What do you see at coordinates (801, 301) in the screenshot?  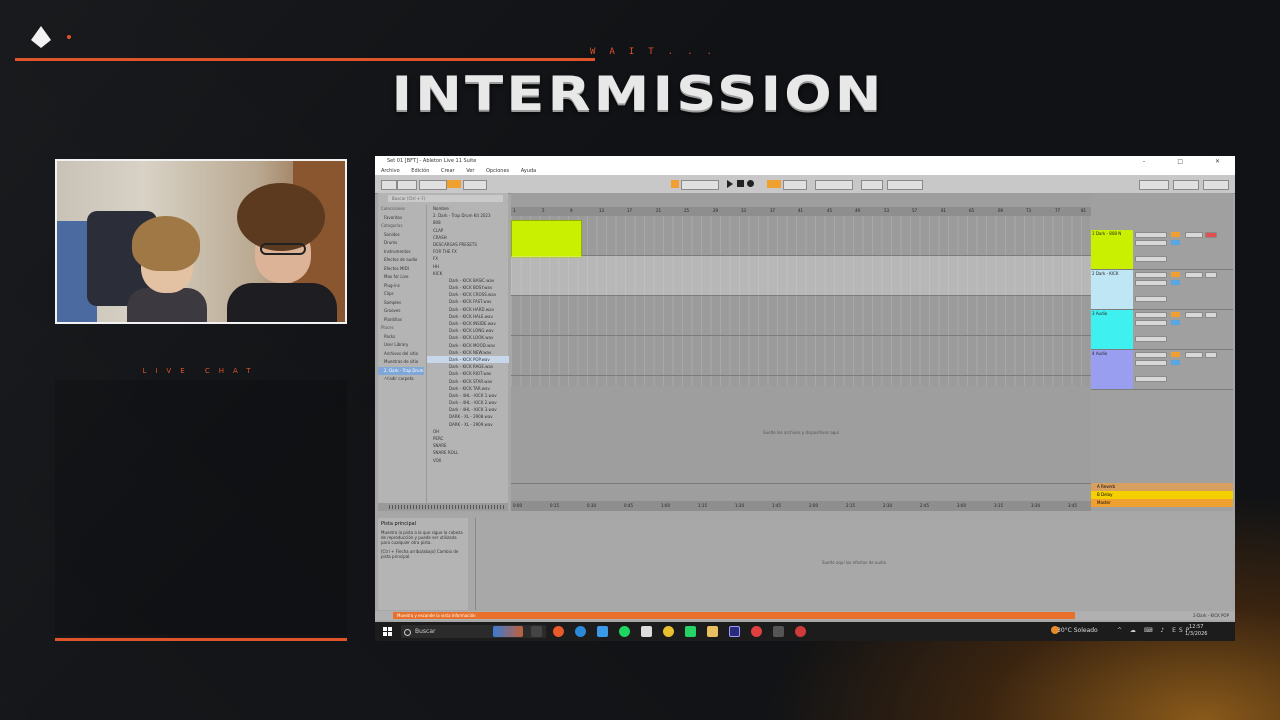 I see `track-lanes` at bounding box center [801, 301].